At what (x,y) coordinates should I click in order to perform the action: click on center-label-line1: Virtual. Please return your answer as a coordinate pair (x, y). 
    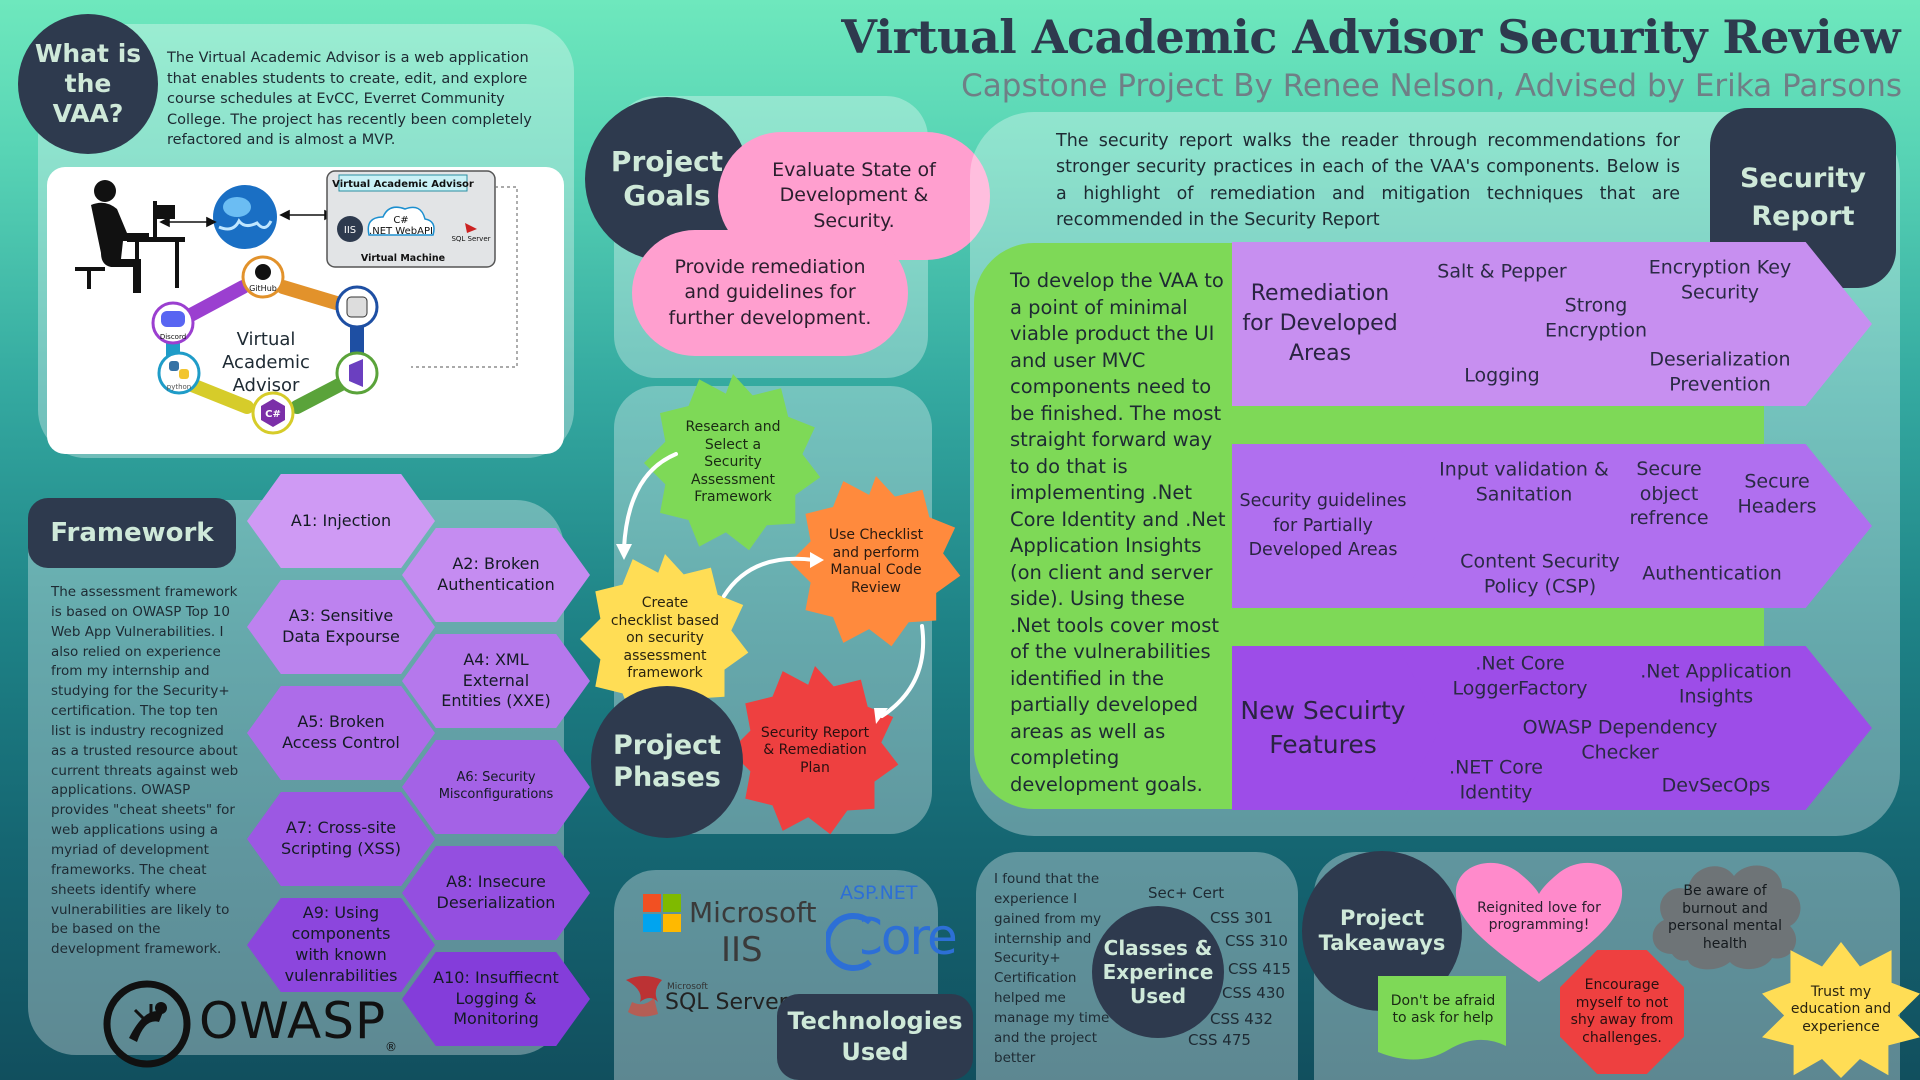
    Looking at the image, I should click on (266, 339).